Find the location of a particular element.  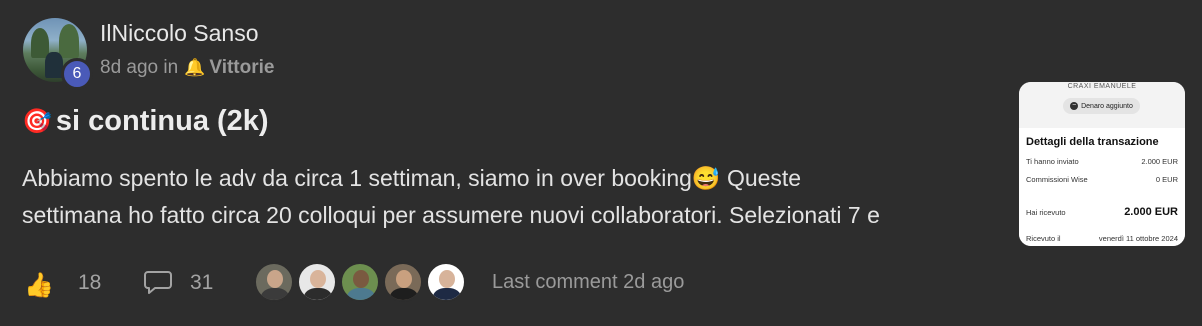

transaction-heading: Dettagli della transazione is located at coordinates (1092, 142).